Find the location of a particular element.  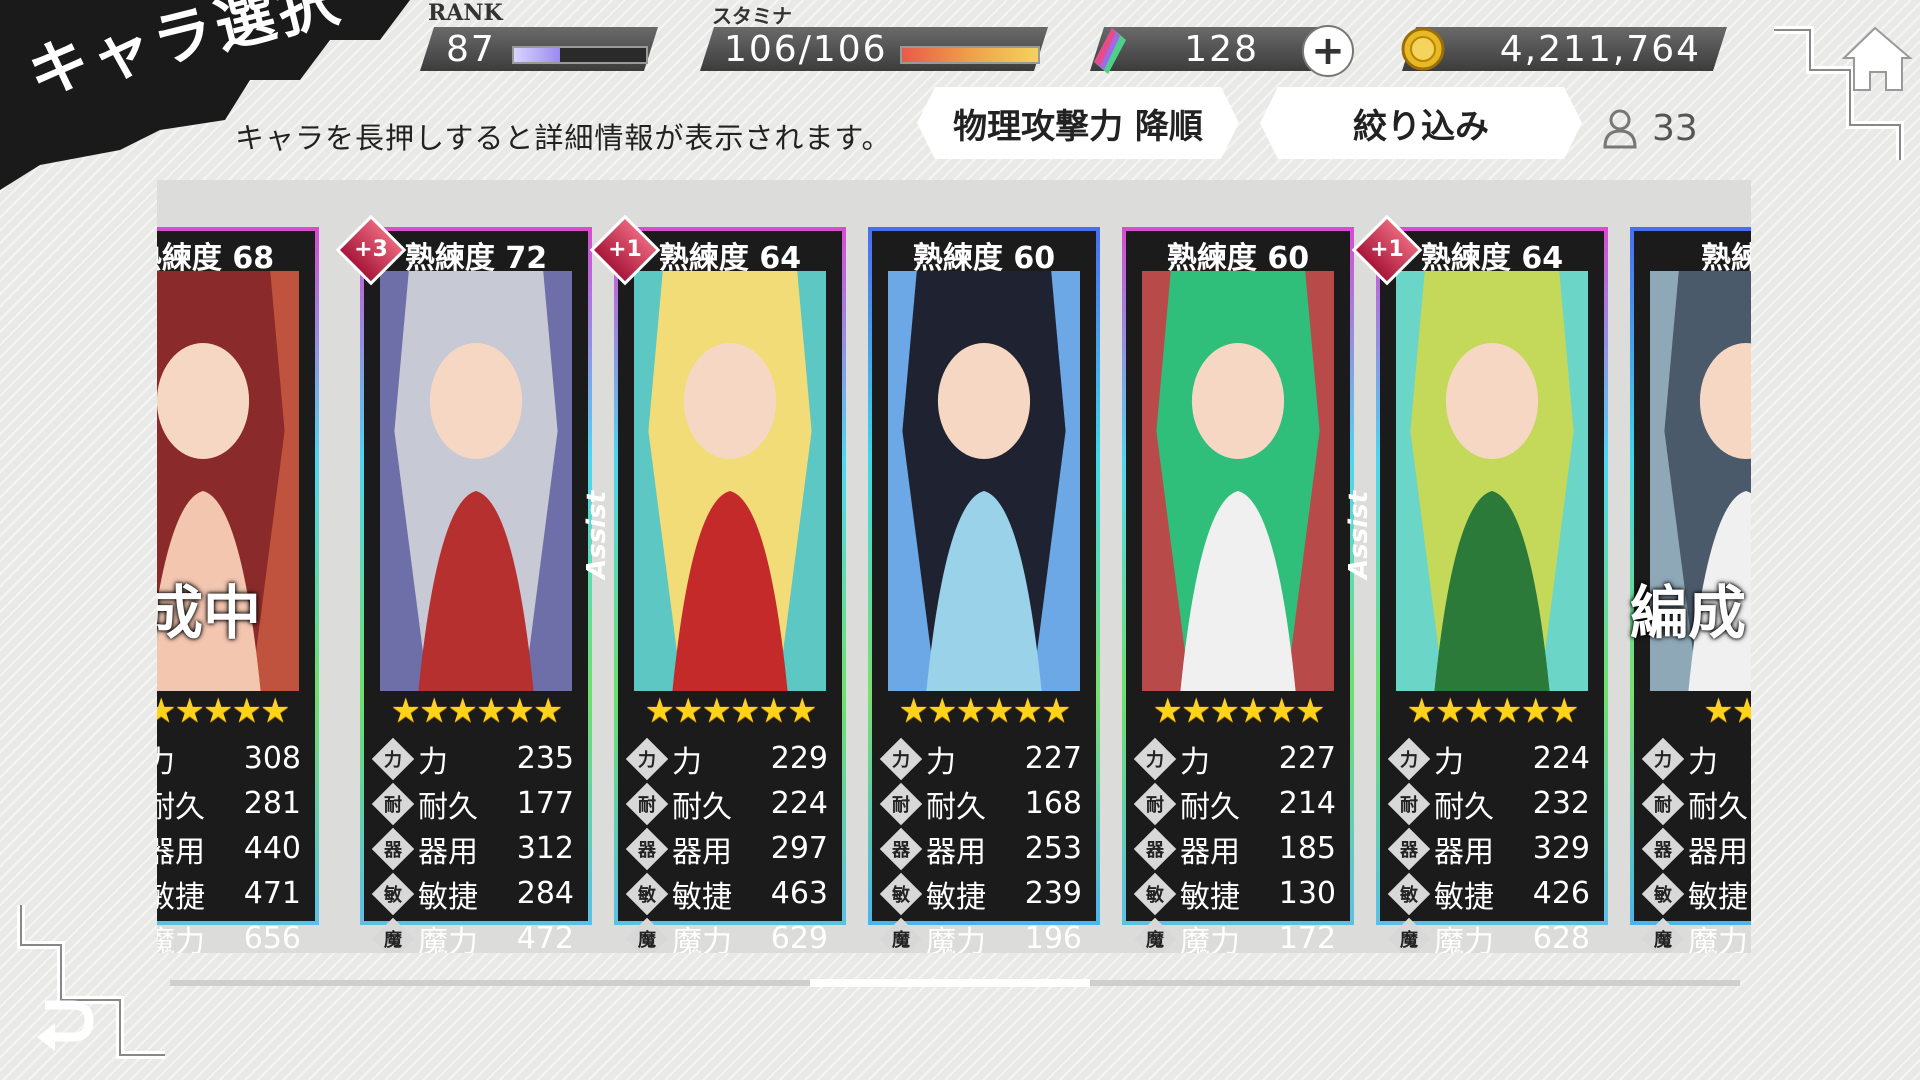

list-scrollbar-thumb is located at coordinates (950, 983).